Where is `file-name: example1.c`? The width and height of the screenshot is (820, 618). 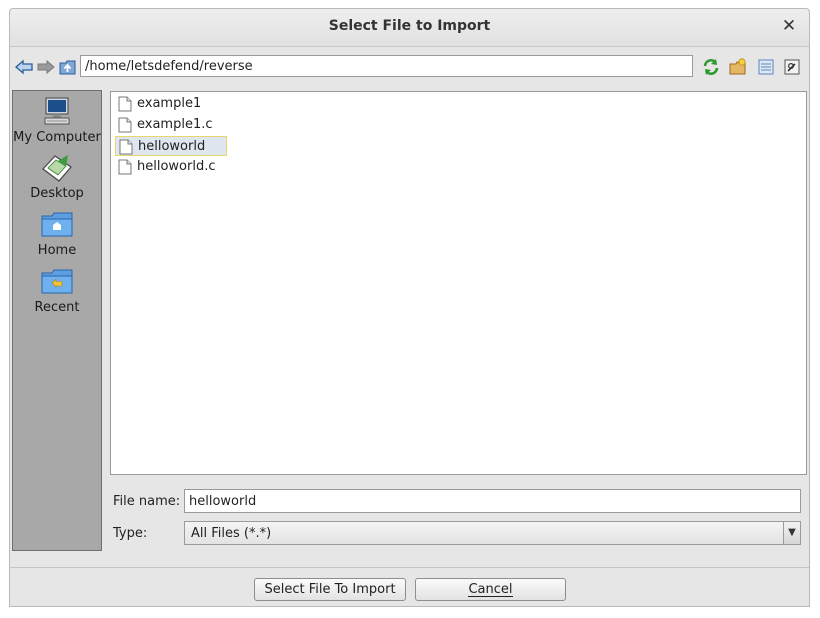 file-name: example1.c is located at coordinates (175, 124).